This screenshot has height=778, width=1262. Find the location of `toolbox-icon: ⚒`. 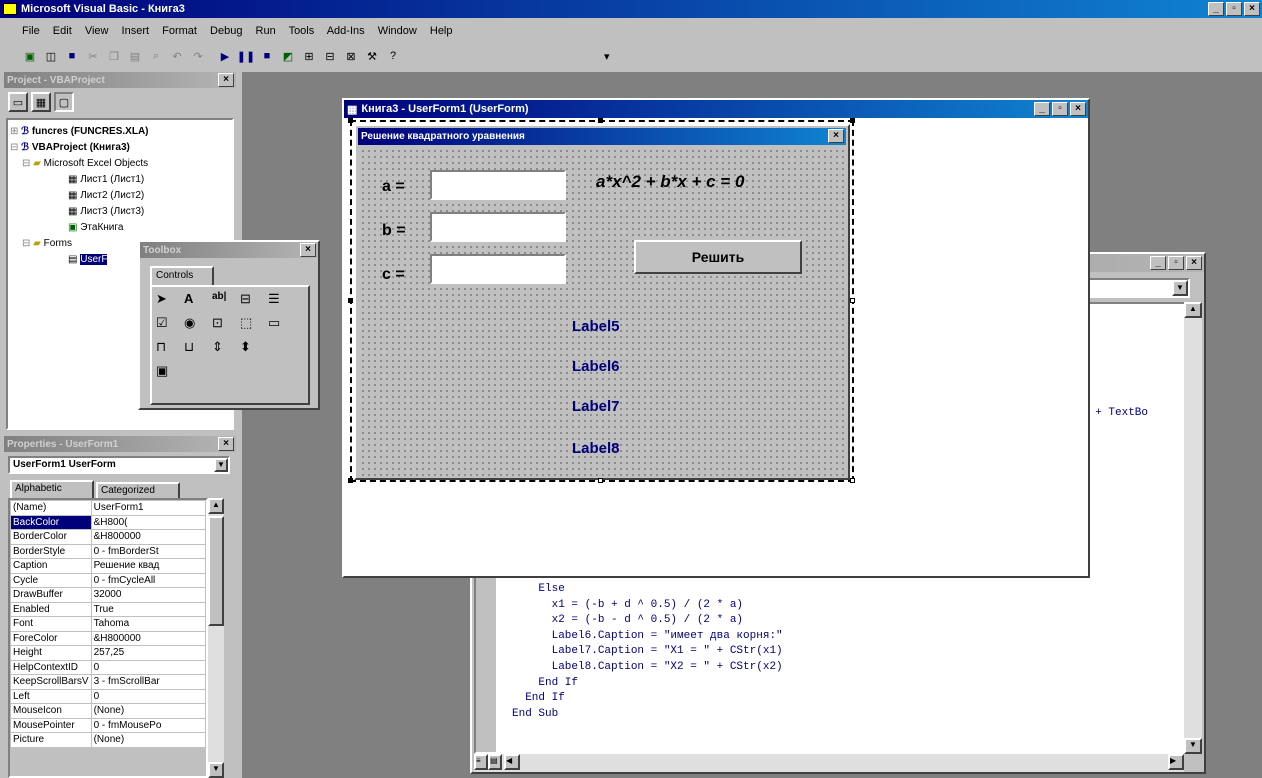

toolbox-icon: ⚒ is located at coordinates (372, 56).